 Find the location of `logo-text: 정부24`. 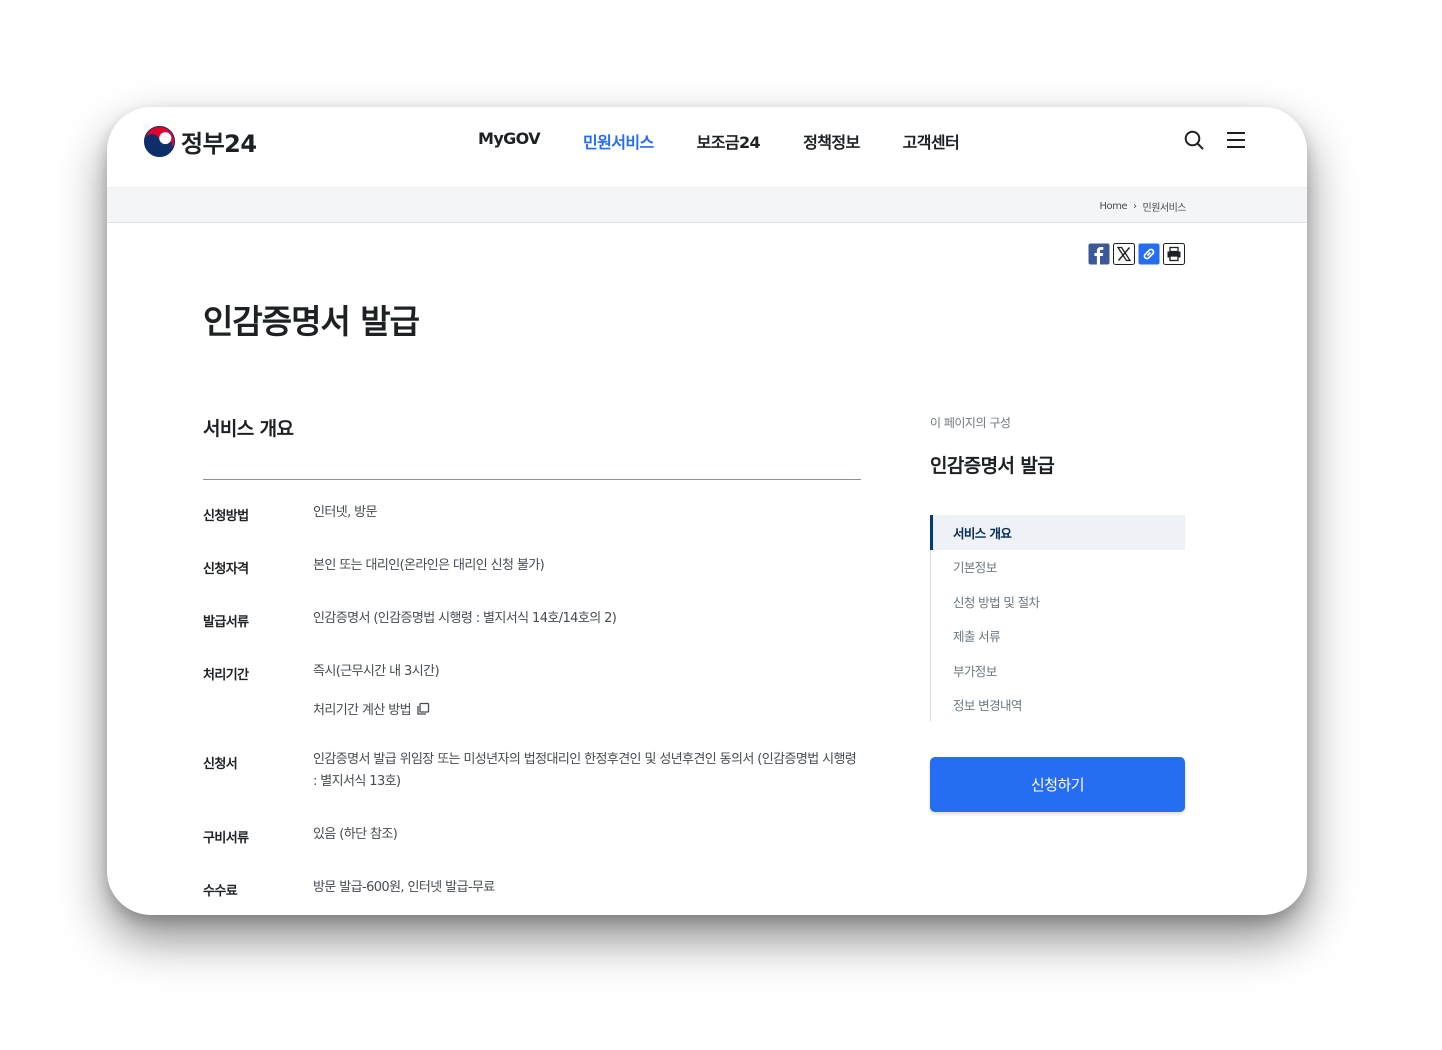

logo-text: 정부24 is located at coordinates (219, 143).